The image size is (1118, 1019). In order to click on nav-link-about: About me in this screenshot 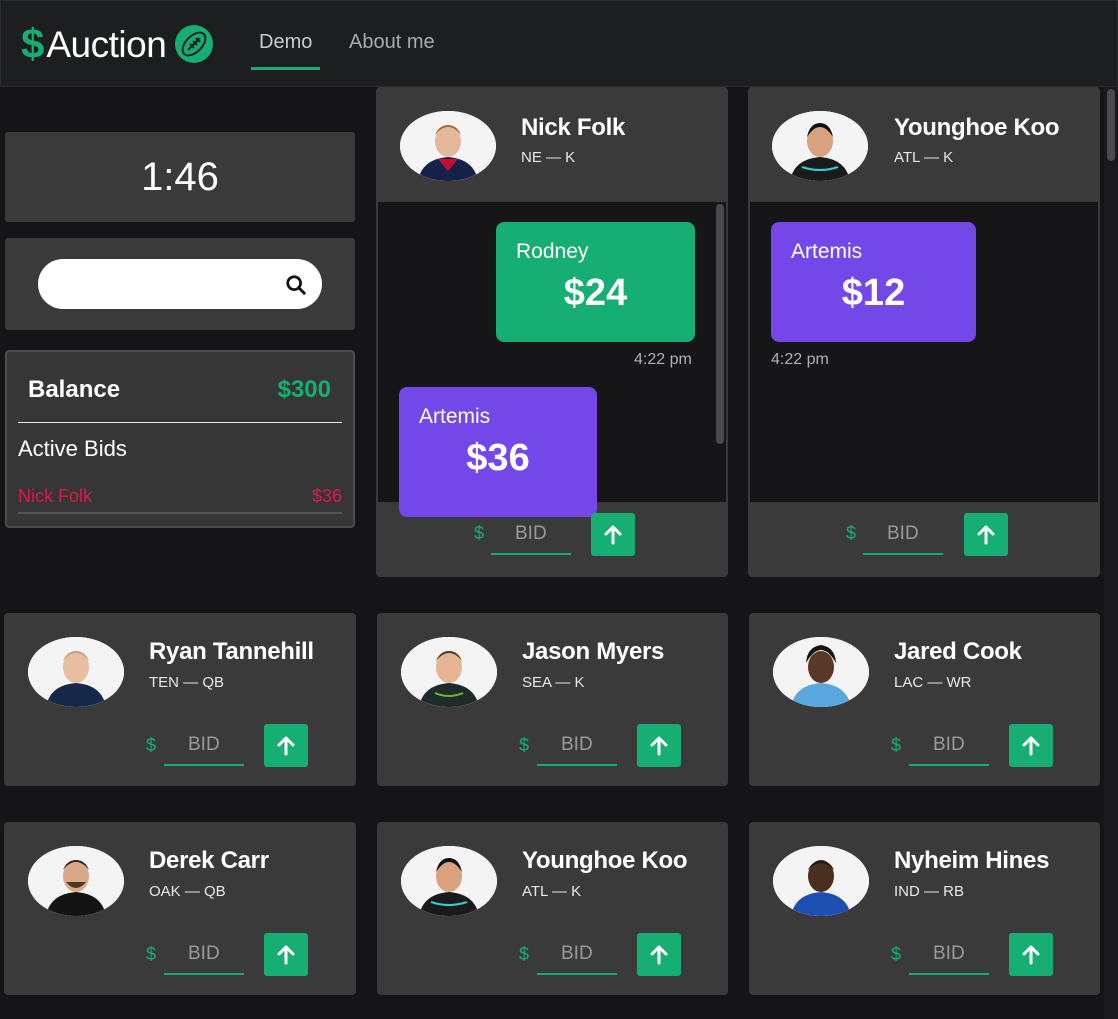, I will do `click(392, 50)`.